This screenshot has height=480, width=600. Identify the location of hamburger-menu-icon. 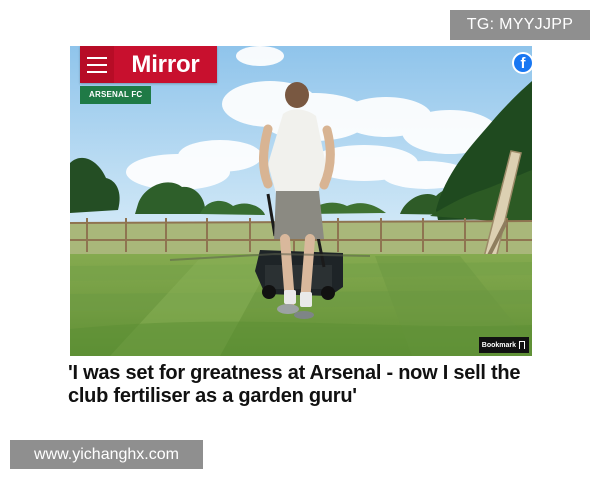
(97, 64).